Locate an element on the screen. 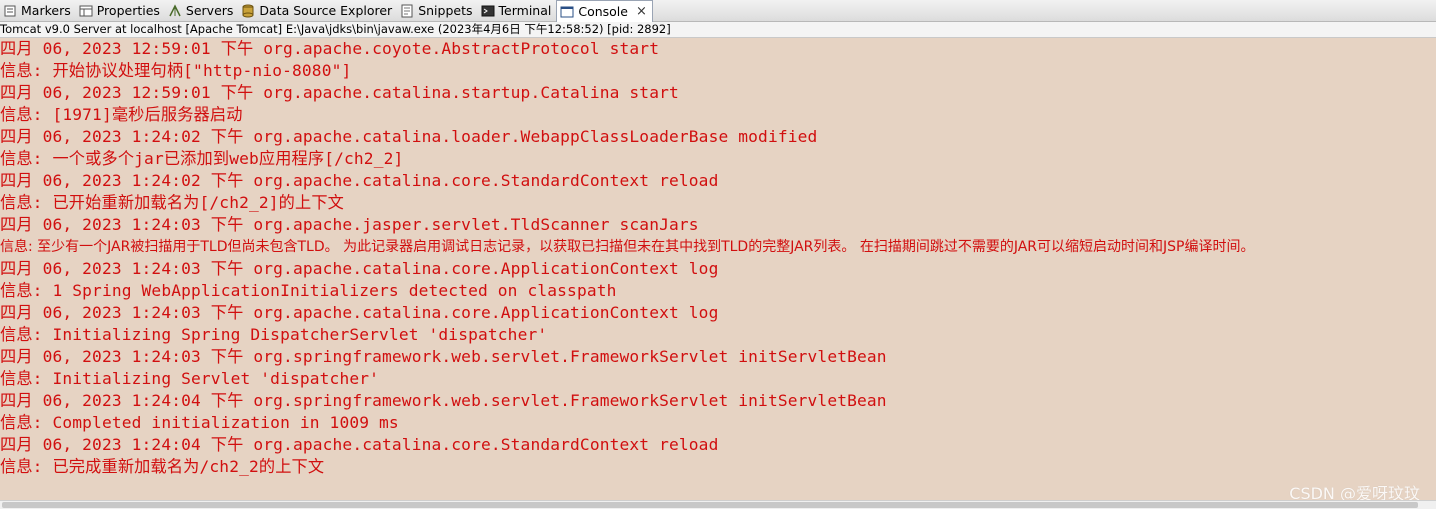 This screenshot has height=509, width=1436. scrollbar-thumb is located at coordinates (710, 505).